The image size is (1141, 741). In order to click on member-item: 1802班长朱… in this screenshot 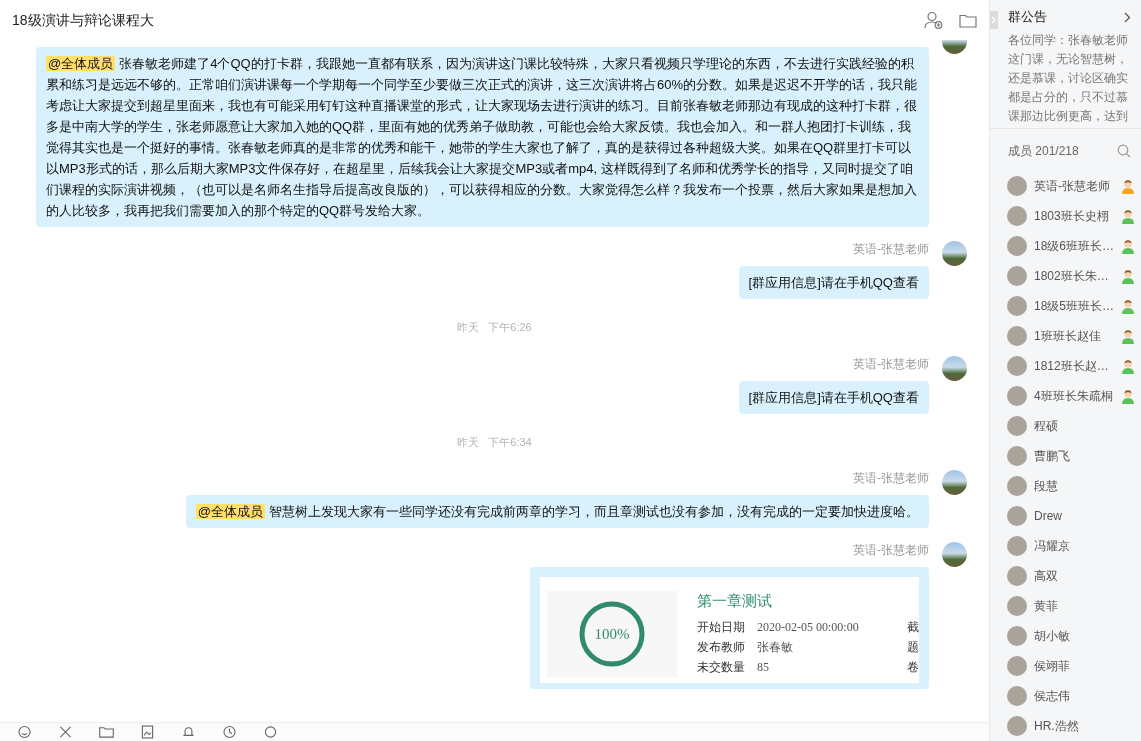, I will do `click(1065, 276)`.